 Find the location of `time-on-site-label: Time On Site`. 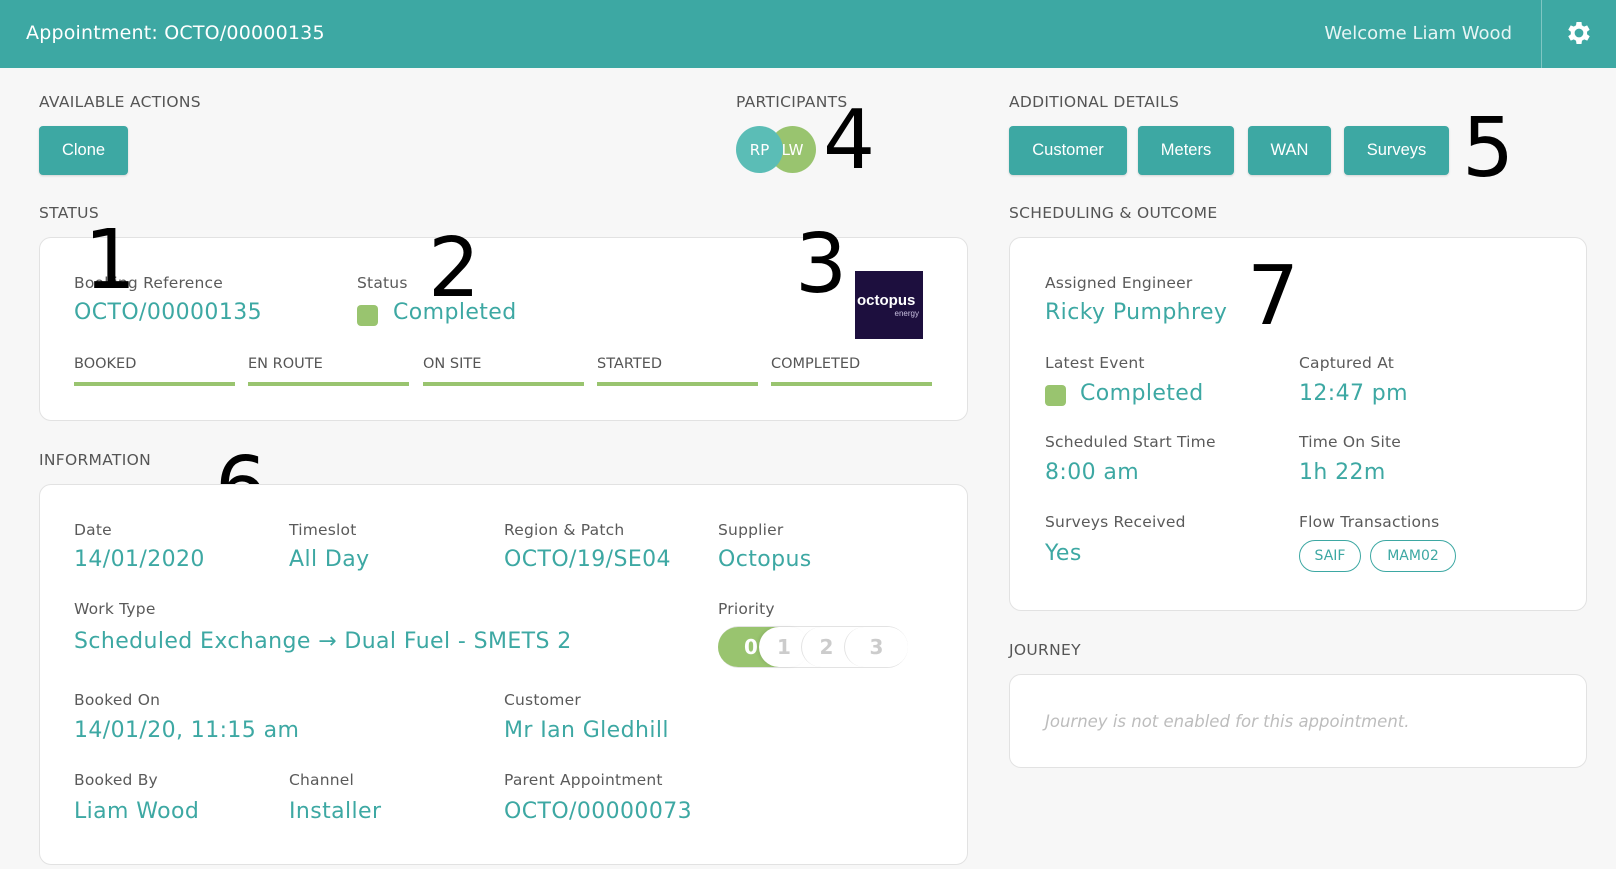

time-on-site-label: Time On Site is located at coordinates (1350, 442).